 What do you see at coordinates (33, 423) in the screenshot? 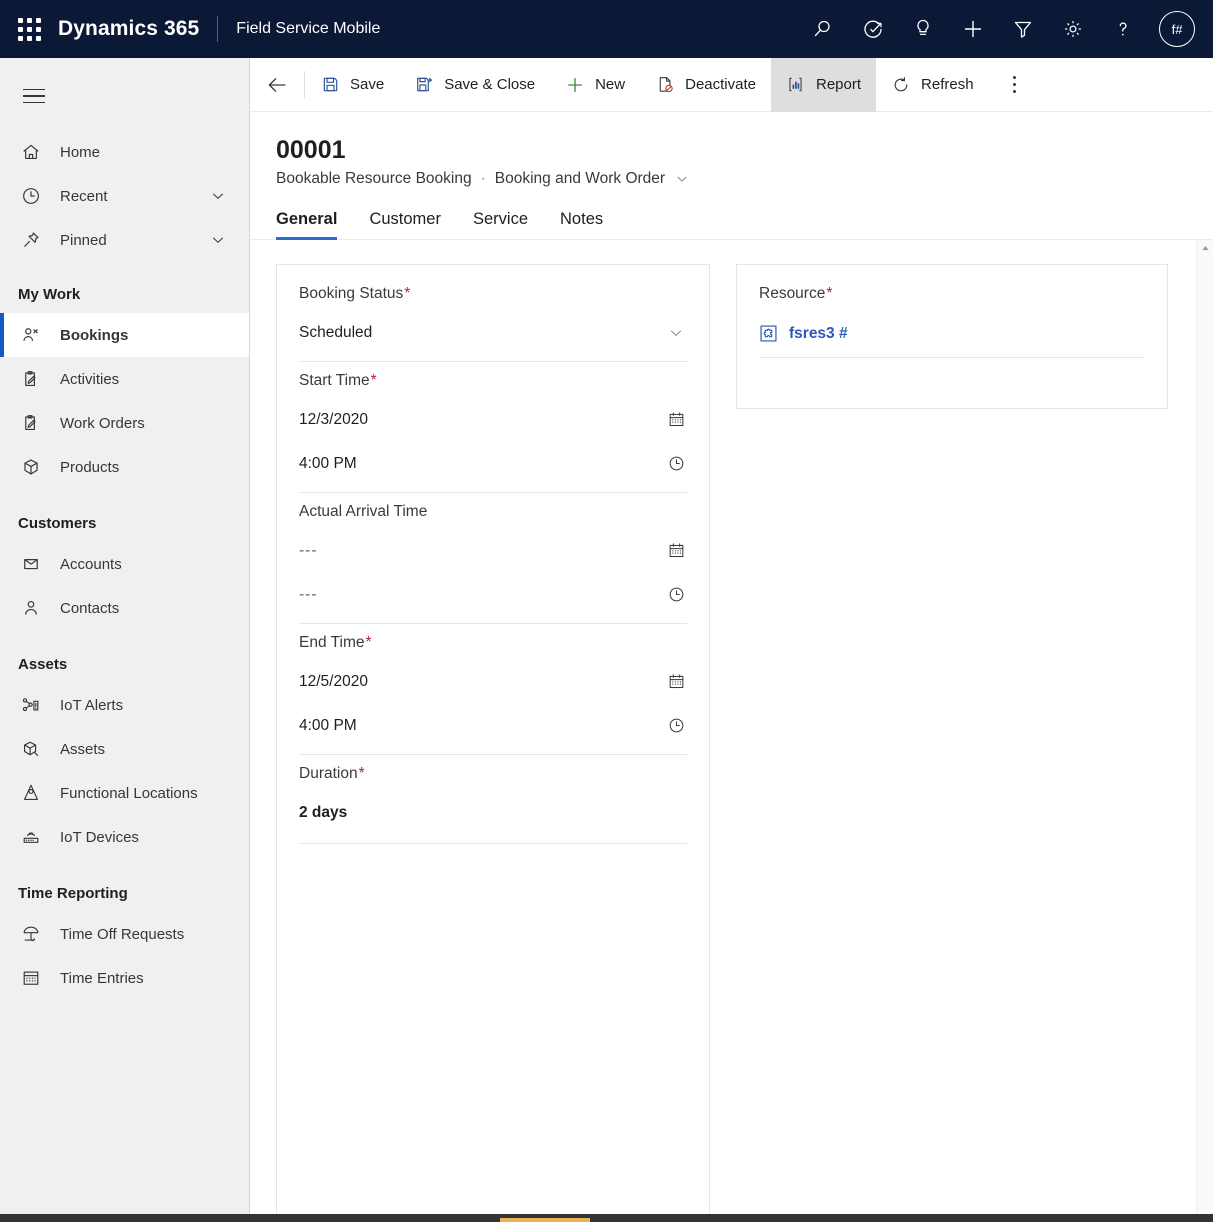
I see `work-orders-icon` at bounding box center [33, 423].